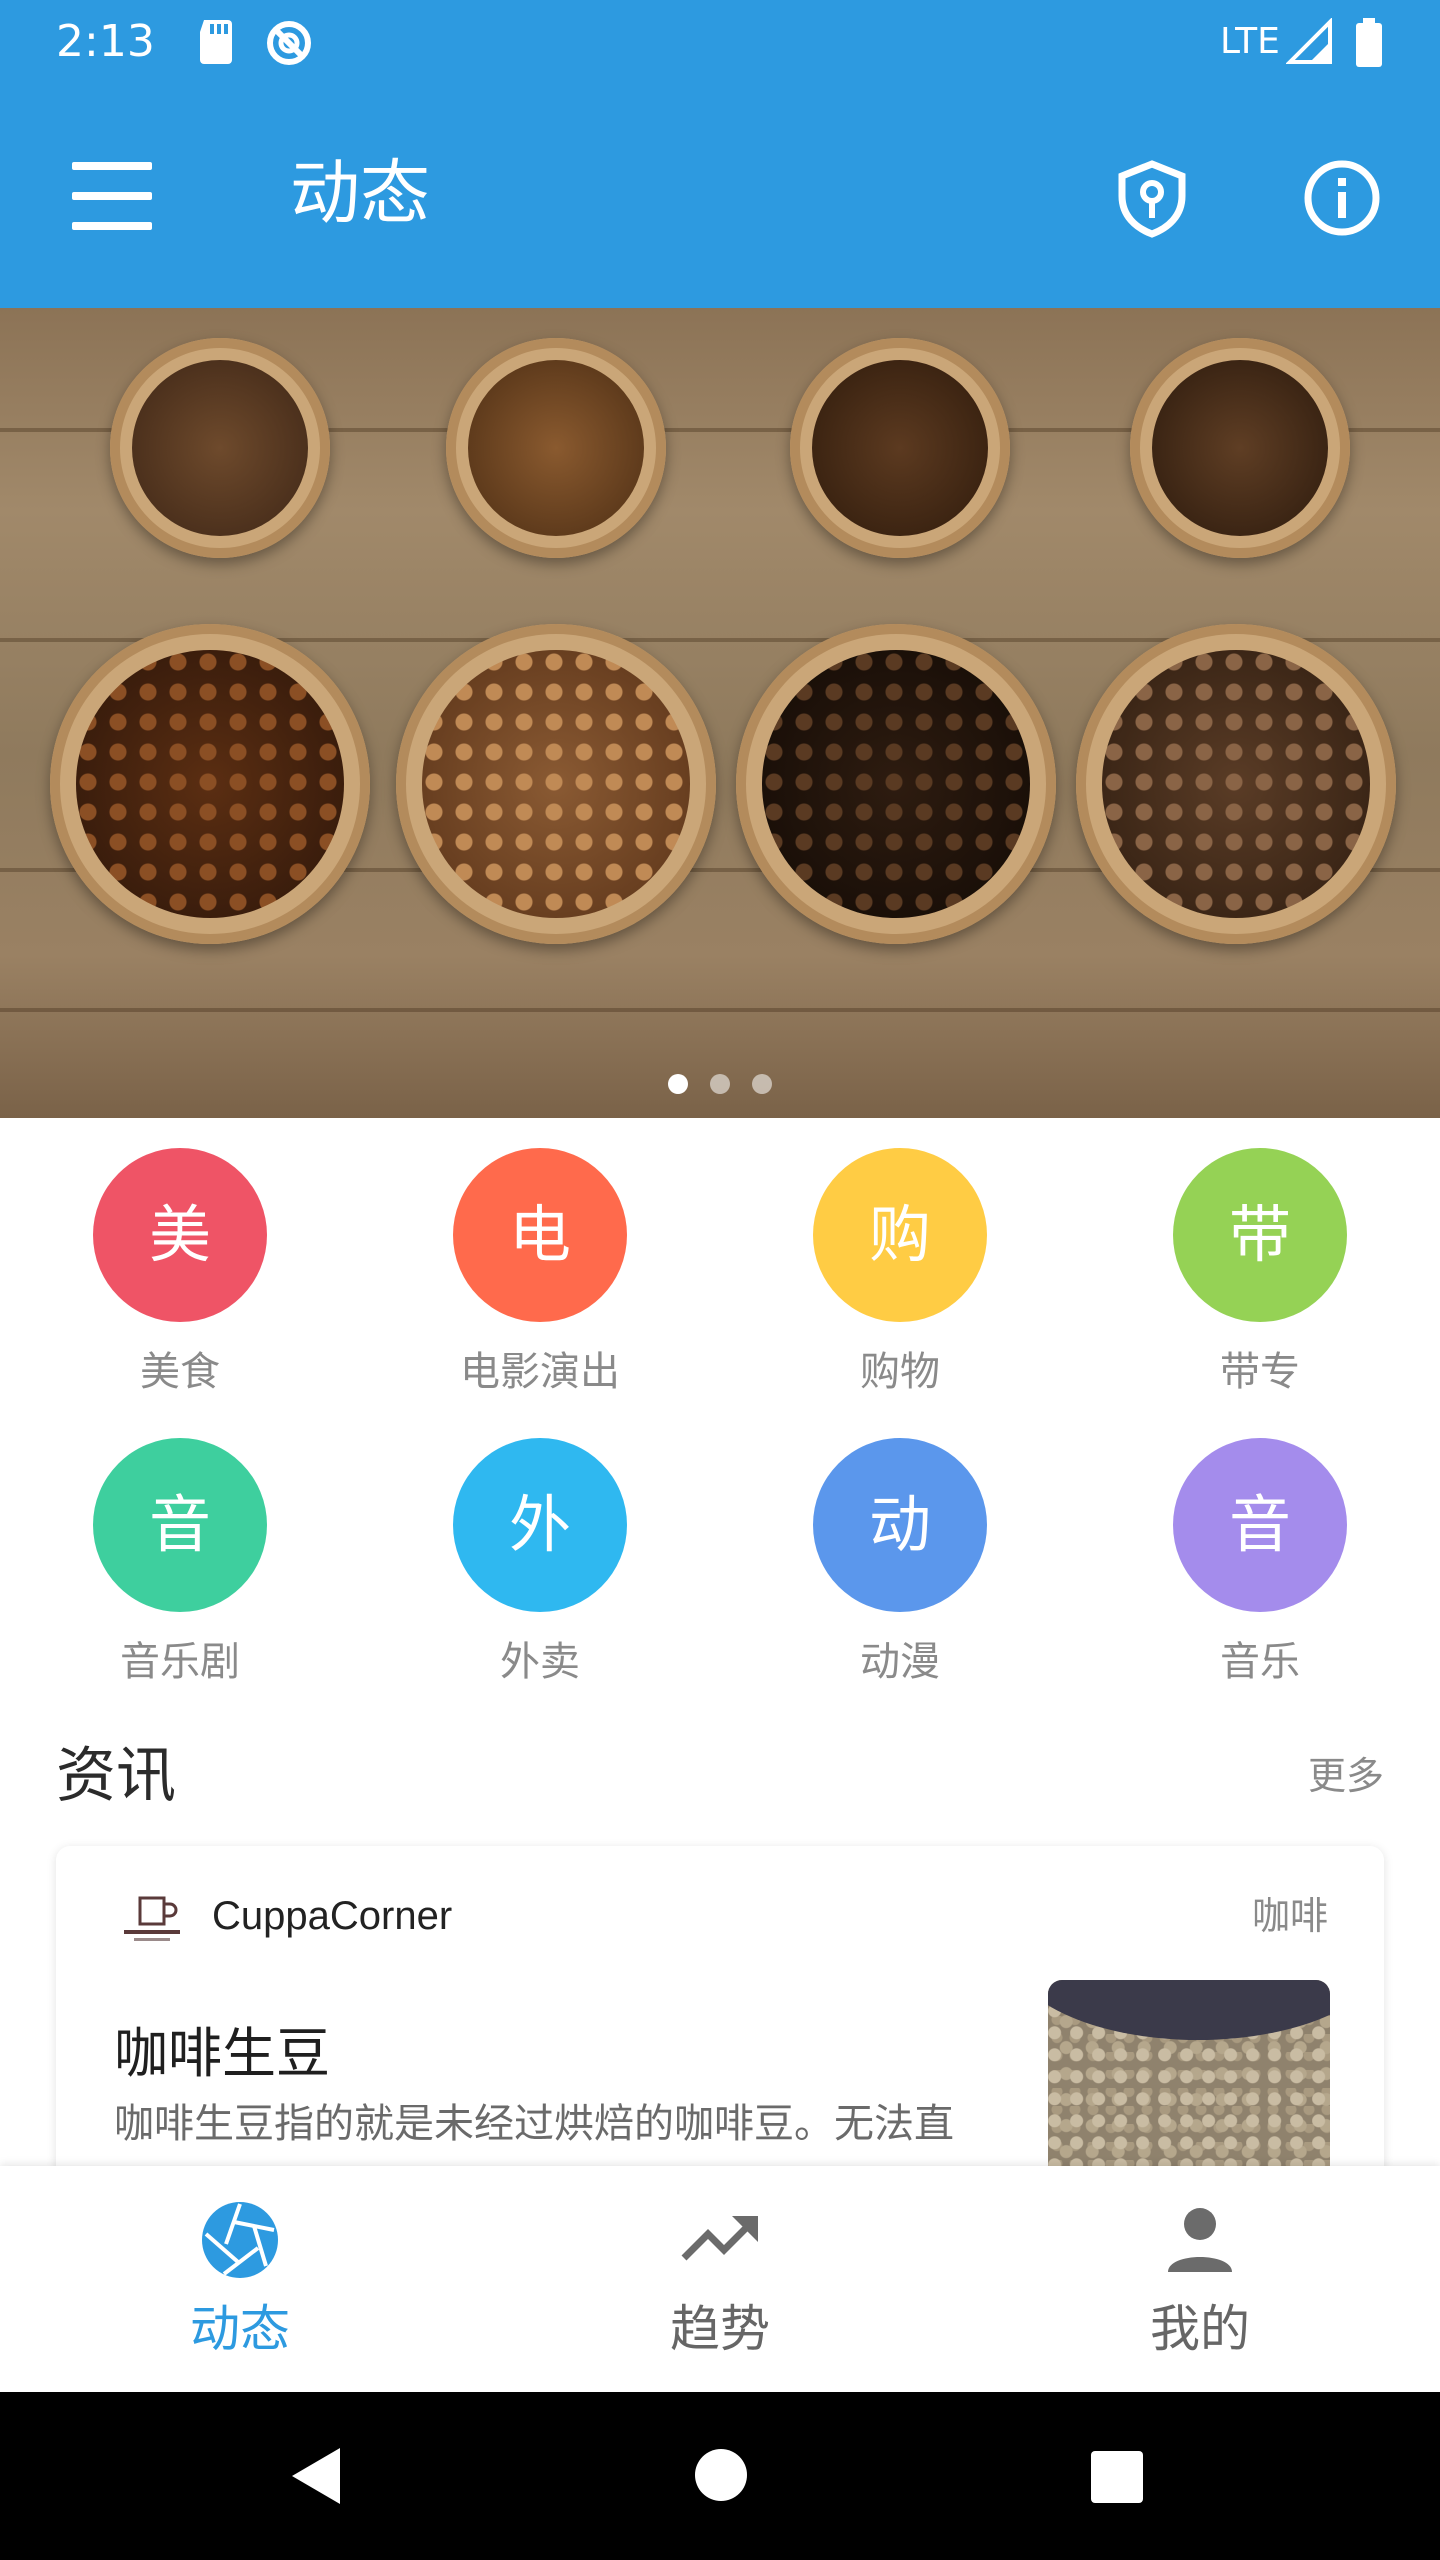  I want to click on category-circle: 购, so click(900, 1235).